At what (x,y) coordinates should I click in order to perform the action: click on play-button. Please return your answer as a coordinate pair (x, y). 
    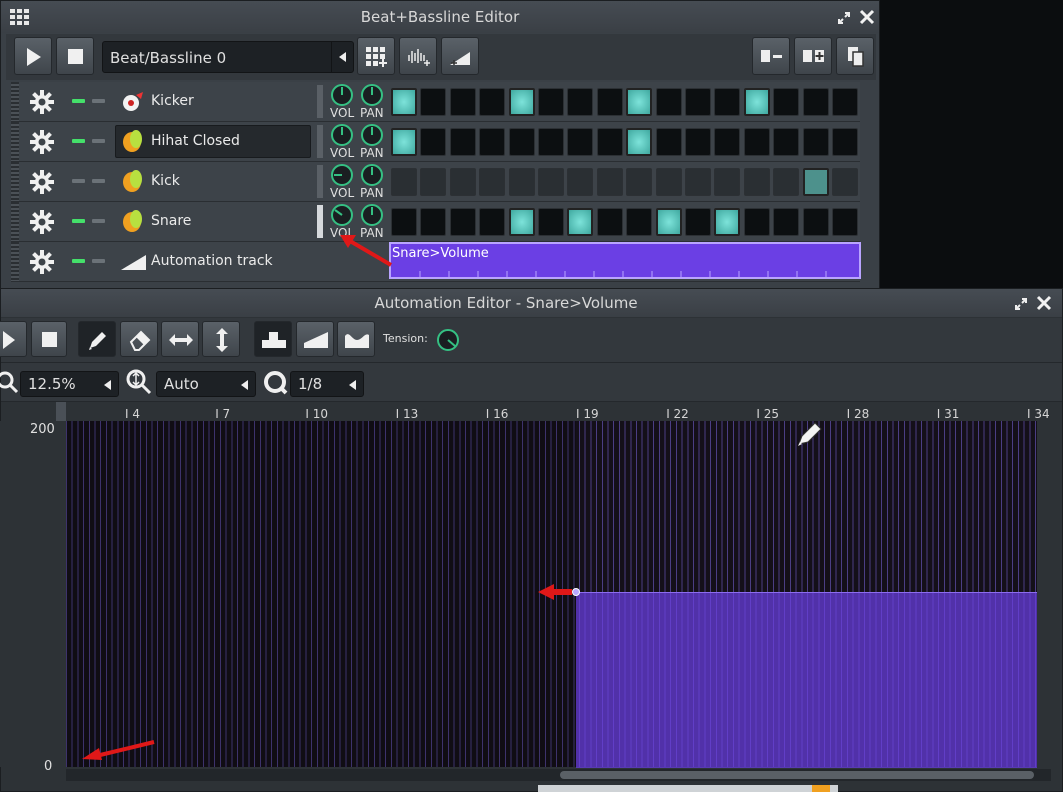
    Looking at the image, I should click on (33, 56).